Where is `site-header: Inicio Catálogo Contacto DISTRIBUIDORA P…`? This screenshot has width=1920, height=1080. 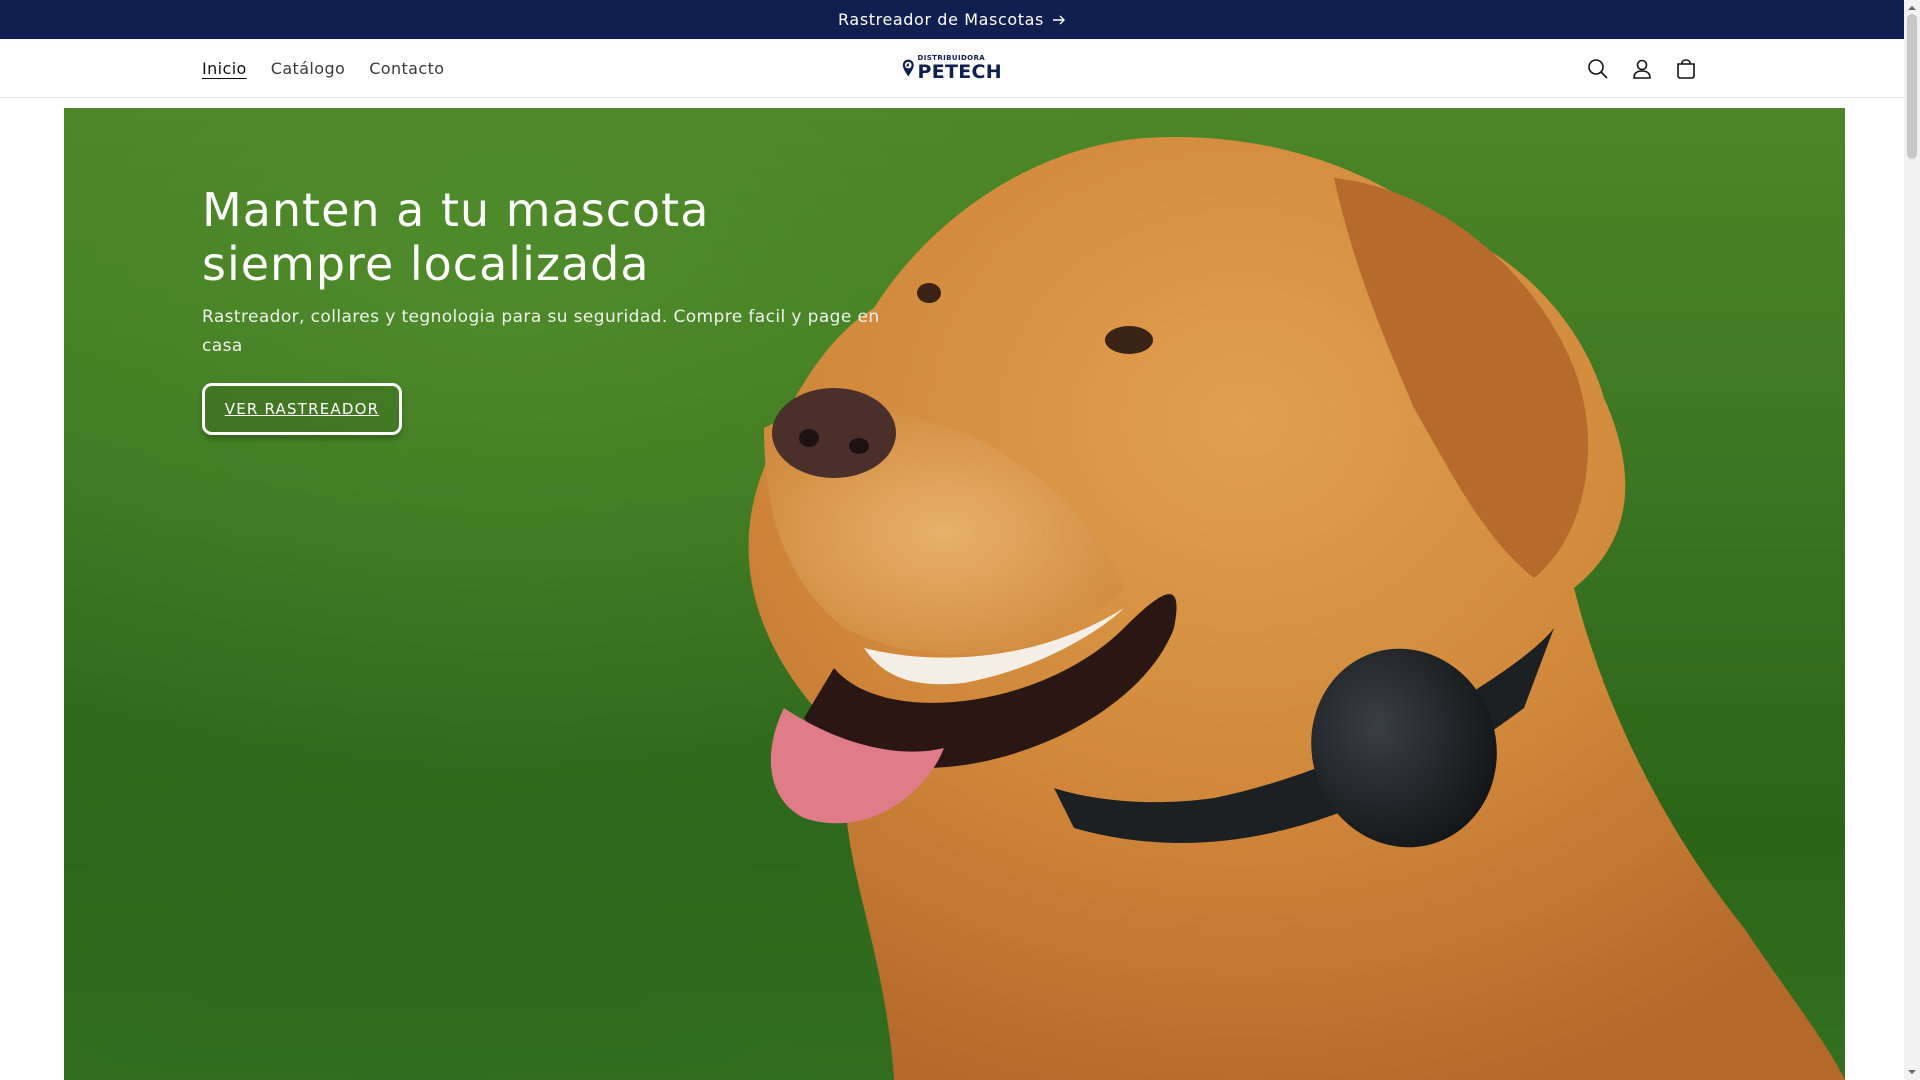 site-header: Inicio Catálogo Contacto DISTRIBUIDORA P… is located at coordinates (952, 68).